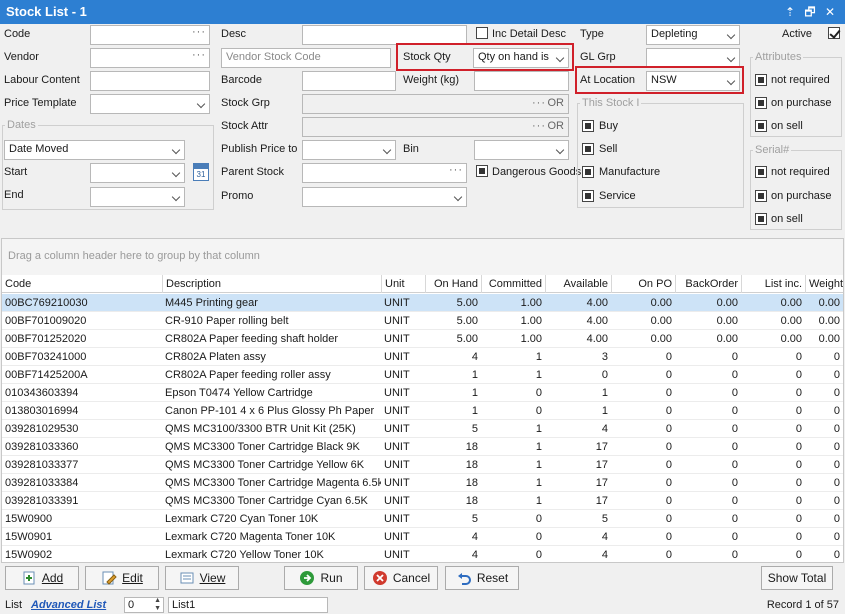  I want to click on gl-grp-dropdown, so click(693, 58).